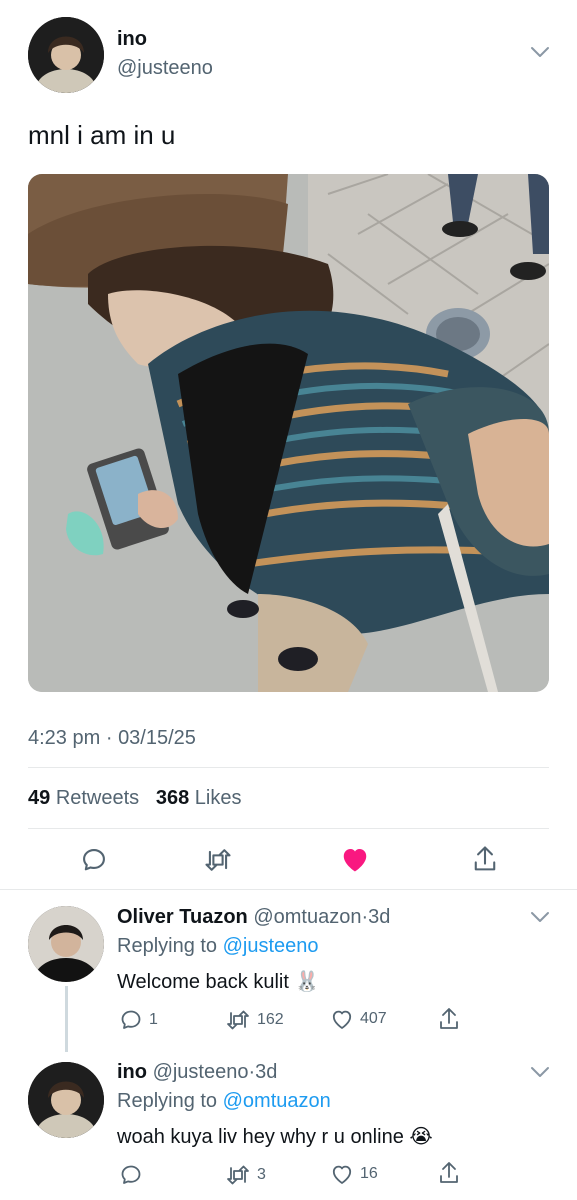 This screenshot has height=1200, width=577. Describe the element at coordinates (102, 135) in the screenshot. I see `tweet-text: mnl i am in u` at that location.